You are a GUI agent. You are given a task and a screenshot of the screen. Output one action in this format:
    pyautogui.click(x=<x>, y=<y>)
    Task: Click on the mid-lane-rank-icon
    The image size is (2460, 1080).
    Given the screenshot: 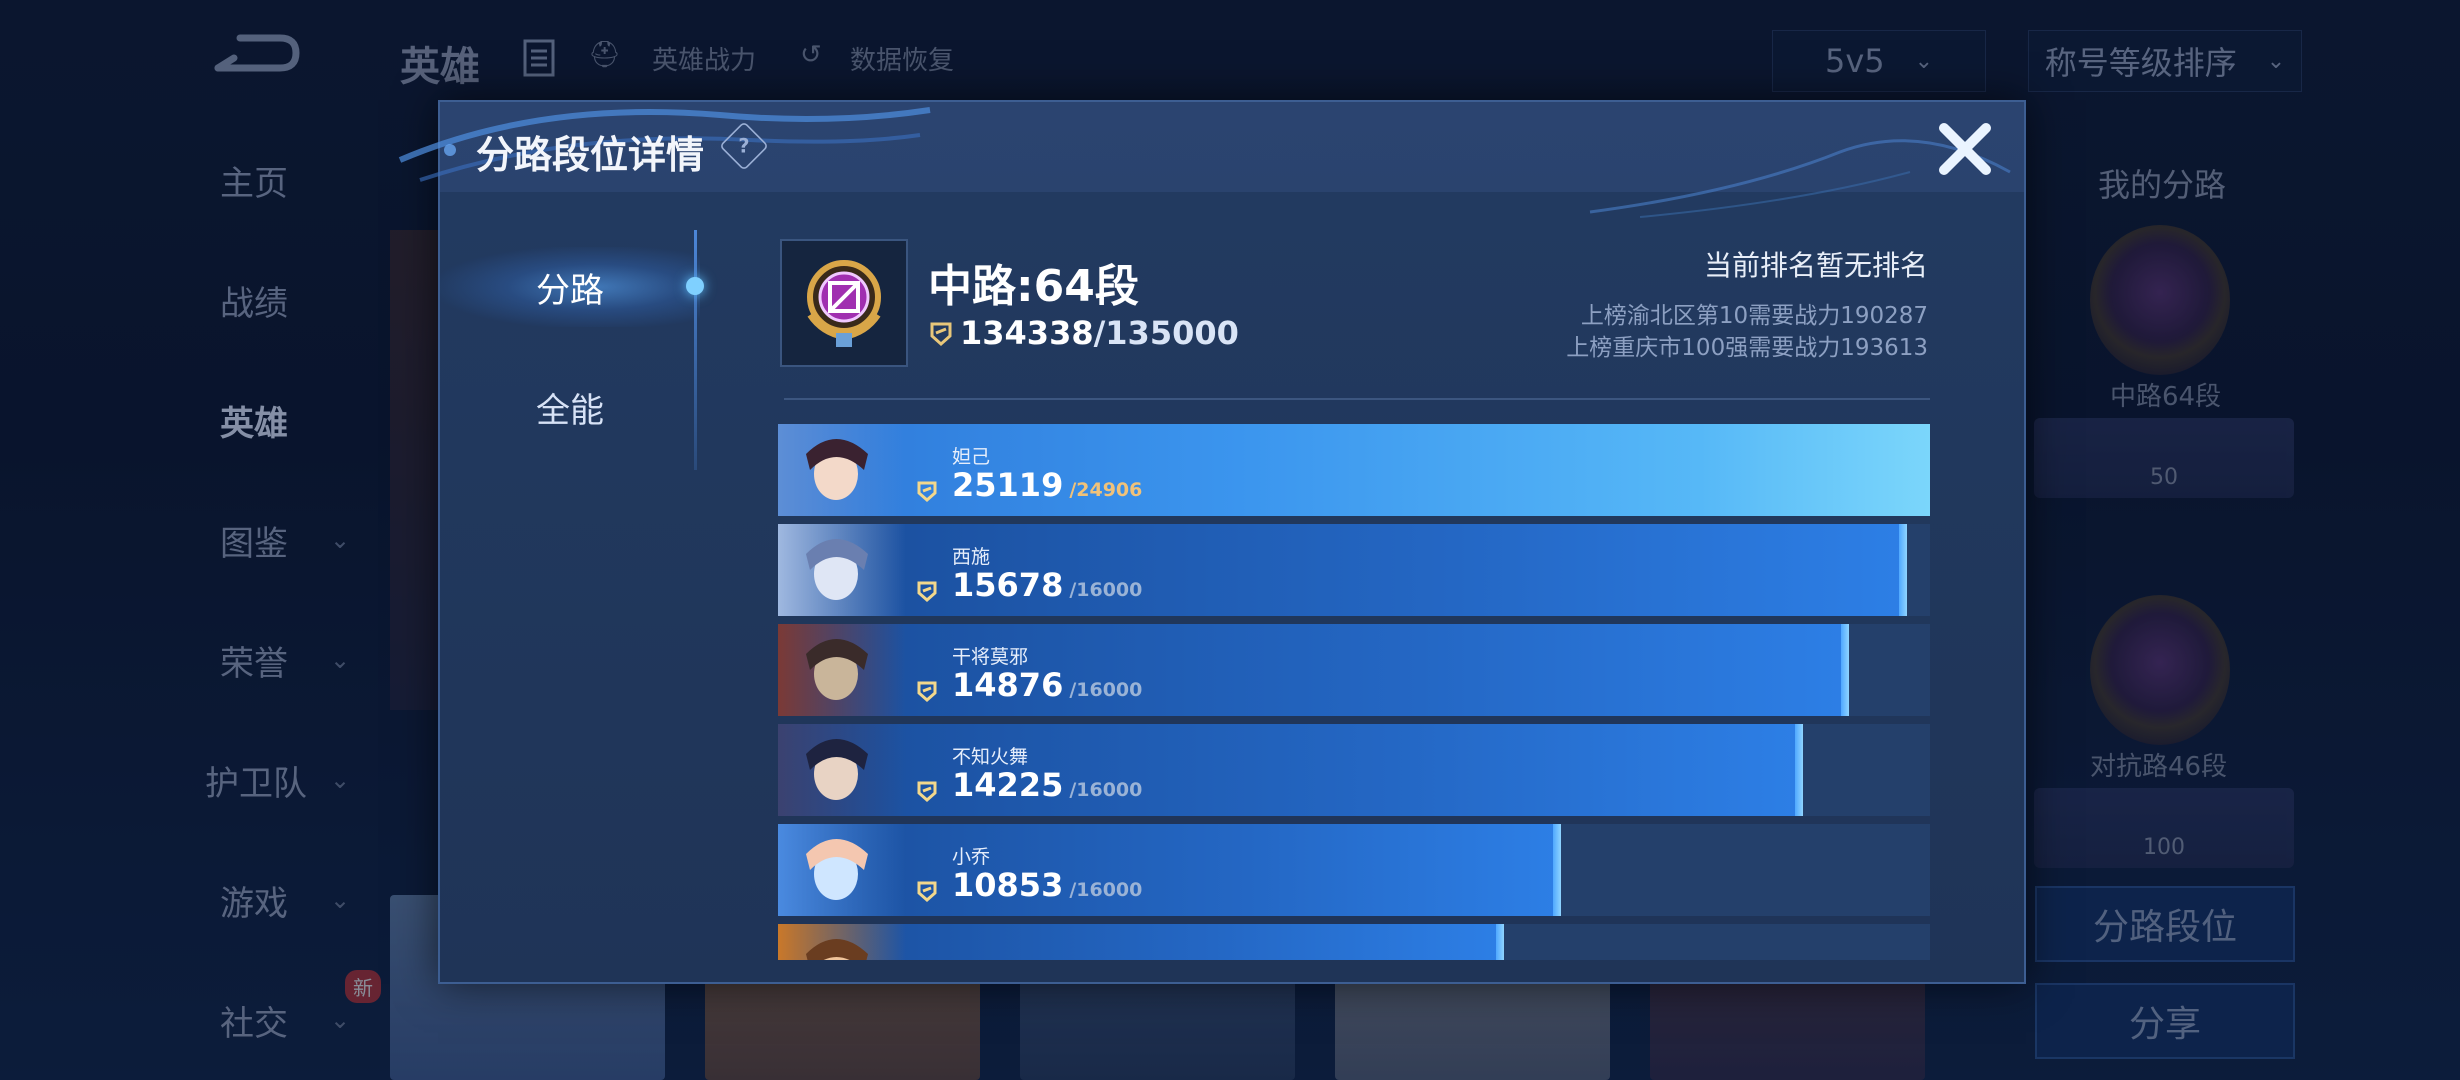 What is the action you would take?
    pyautogui.click(x=844, y=303)
    